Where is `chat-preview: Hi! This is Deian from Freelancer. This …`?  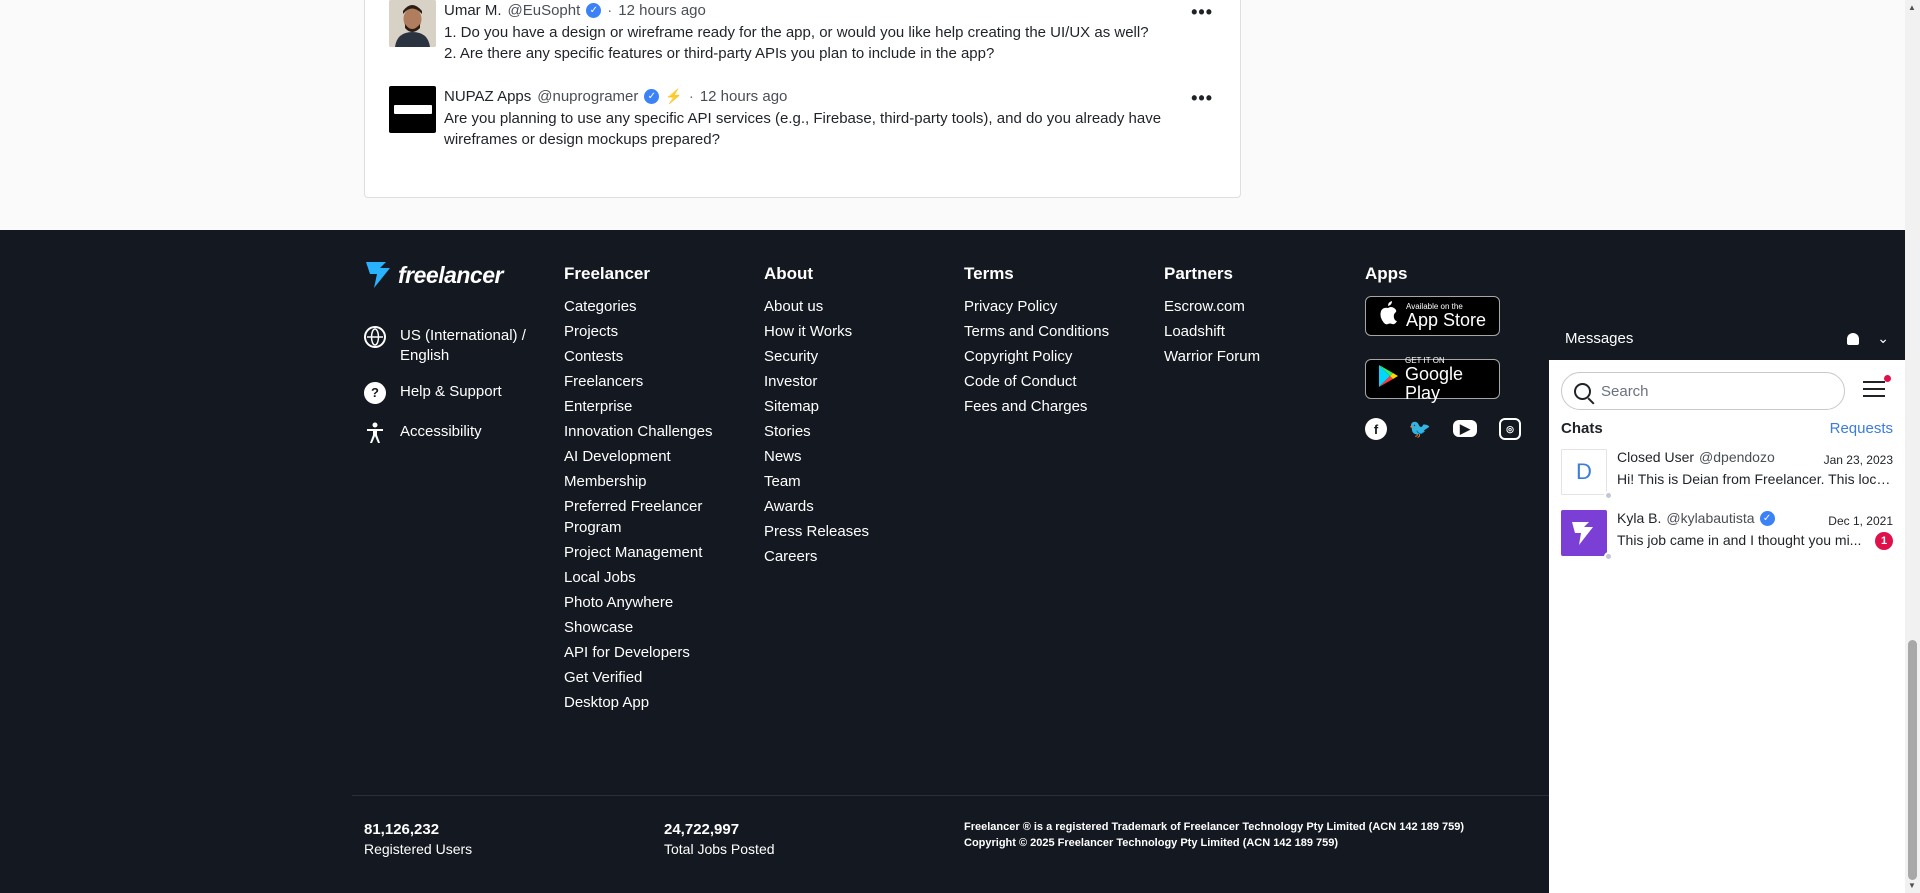
chat-preview: Hi! This is Deian from Freelancer. This … is located at coordinates (1755, 479).